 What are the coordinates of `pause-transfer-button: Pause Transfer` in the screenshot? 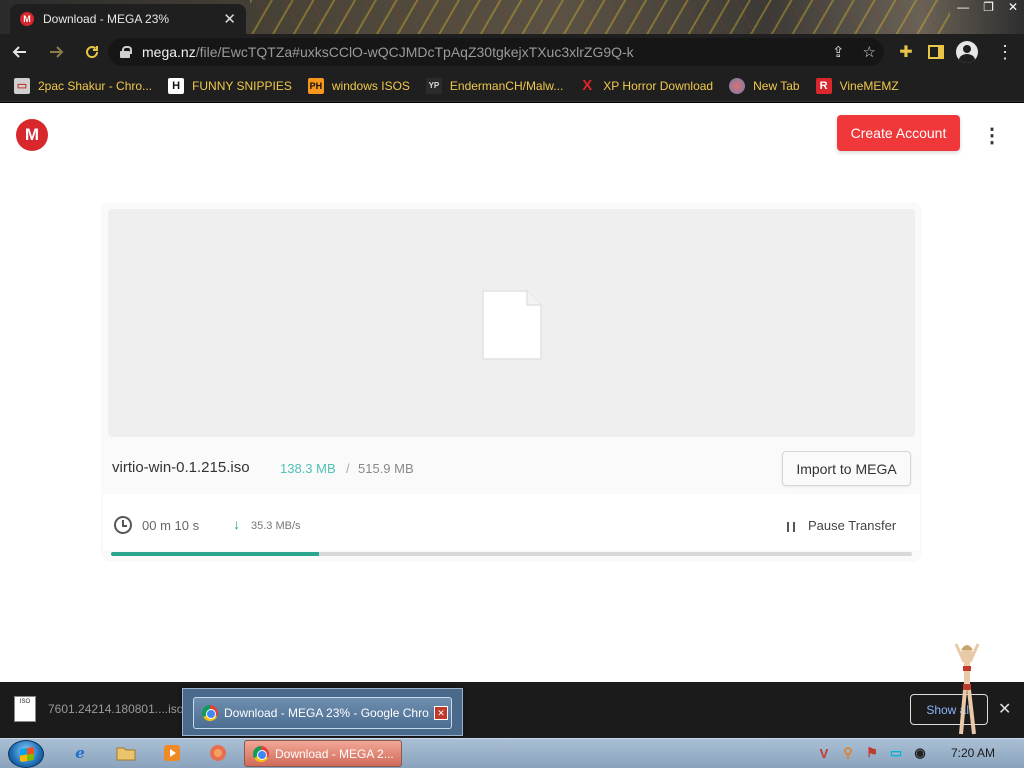 It's located at (852, 525).